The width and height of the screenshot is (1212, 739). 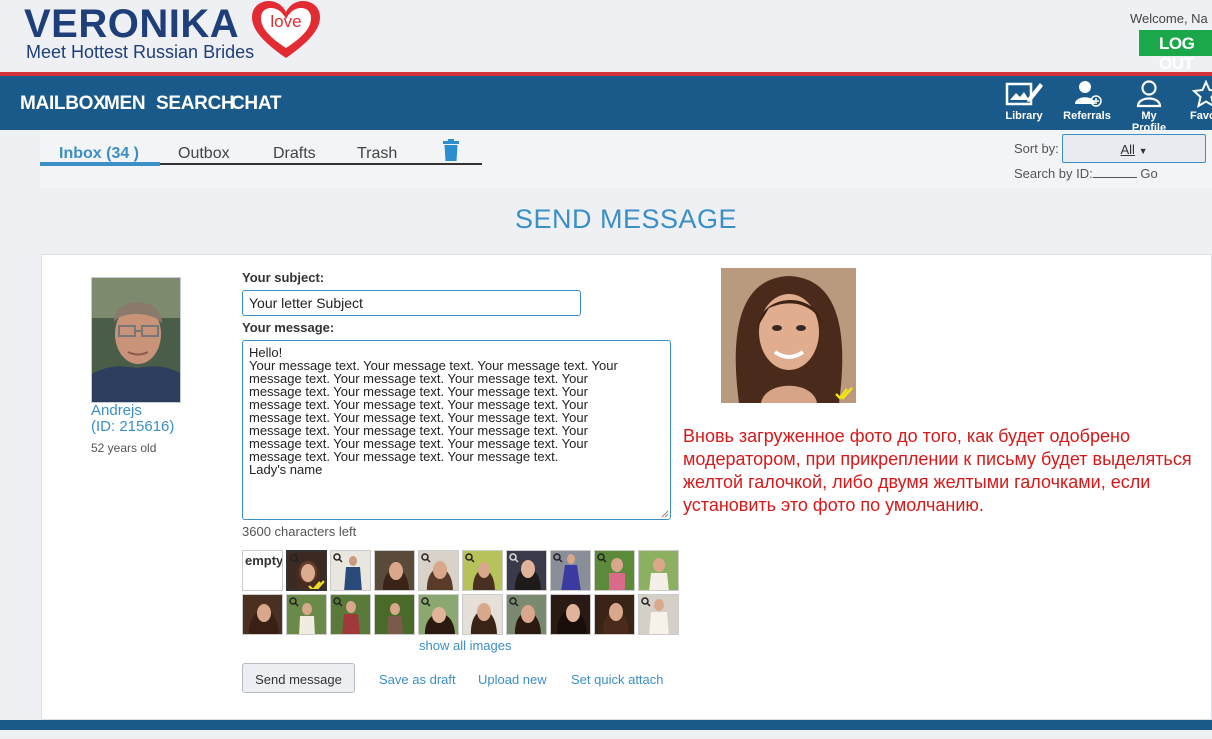 What do you see at coordinates (1024, 94) in the screenshot?
I see `library-icon` at bounding box center [1024, 94].